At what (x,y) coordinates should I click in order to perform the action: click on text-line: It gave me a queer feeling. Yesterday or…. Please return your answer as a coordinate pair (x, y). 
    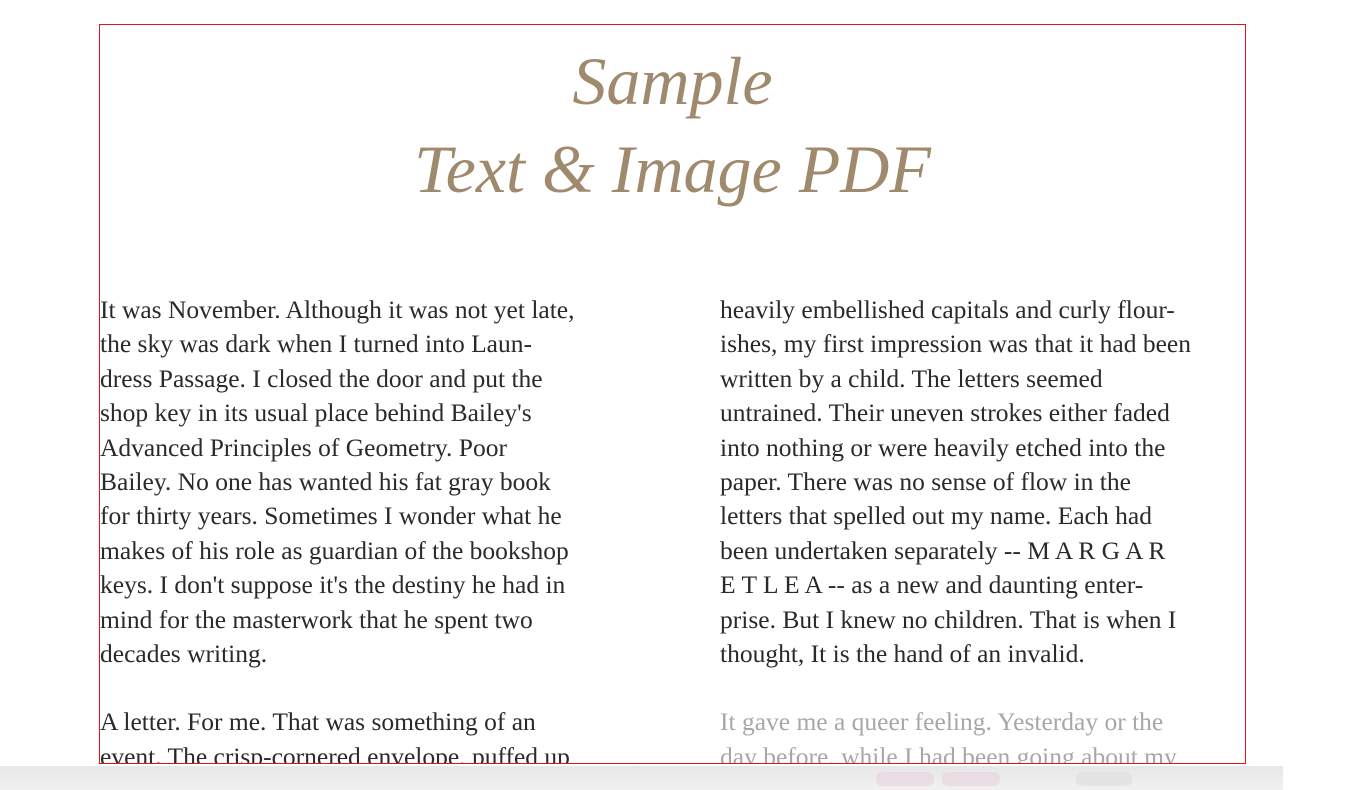
    Looking at the image, I should click on (942, 722).